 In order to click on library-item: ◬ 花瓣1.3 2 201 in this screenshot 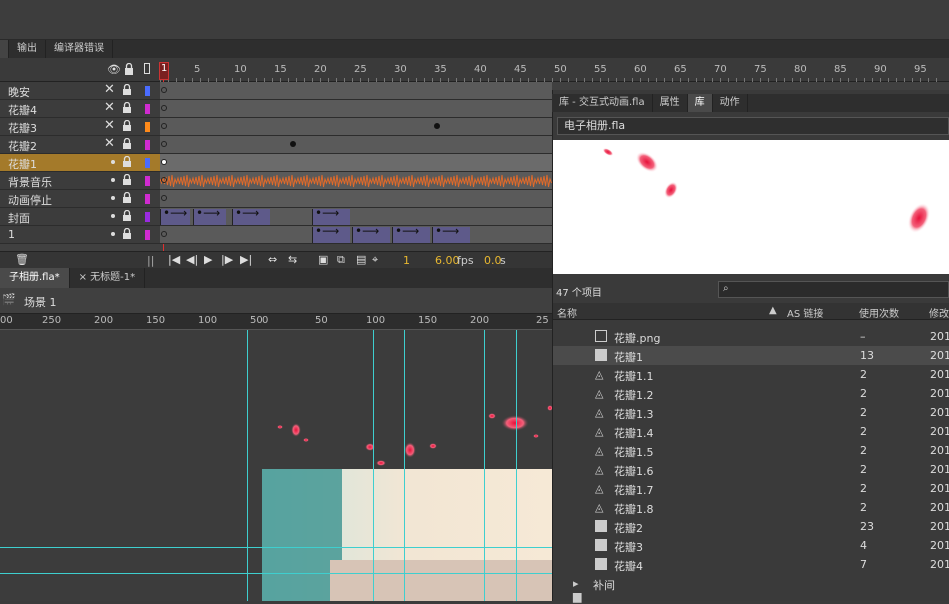, I will do `click(751, 412)`.